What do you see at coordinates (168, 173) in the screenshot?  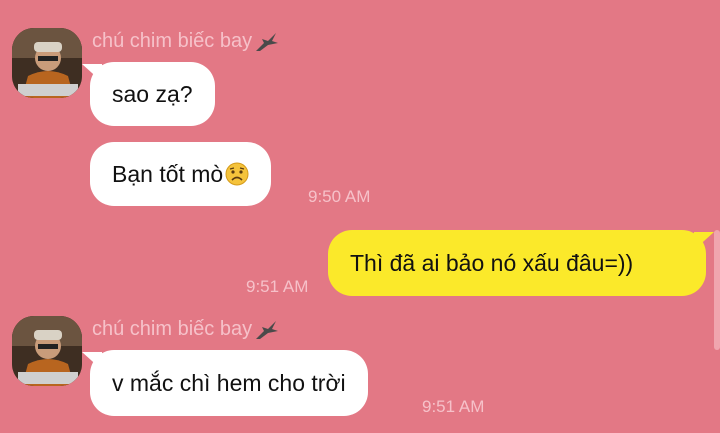 I see `message-text: Bạn tốt mò` at bounding box center [168, 173].